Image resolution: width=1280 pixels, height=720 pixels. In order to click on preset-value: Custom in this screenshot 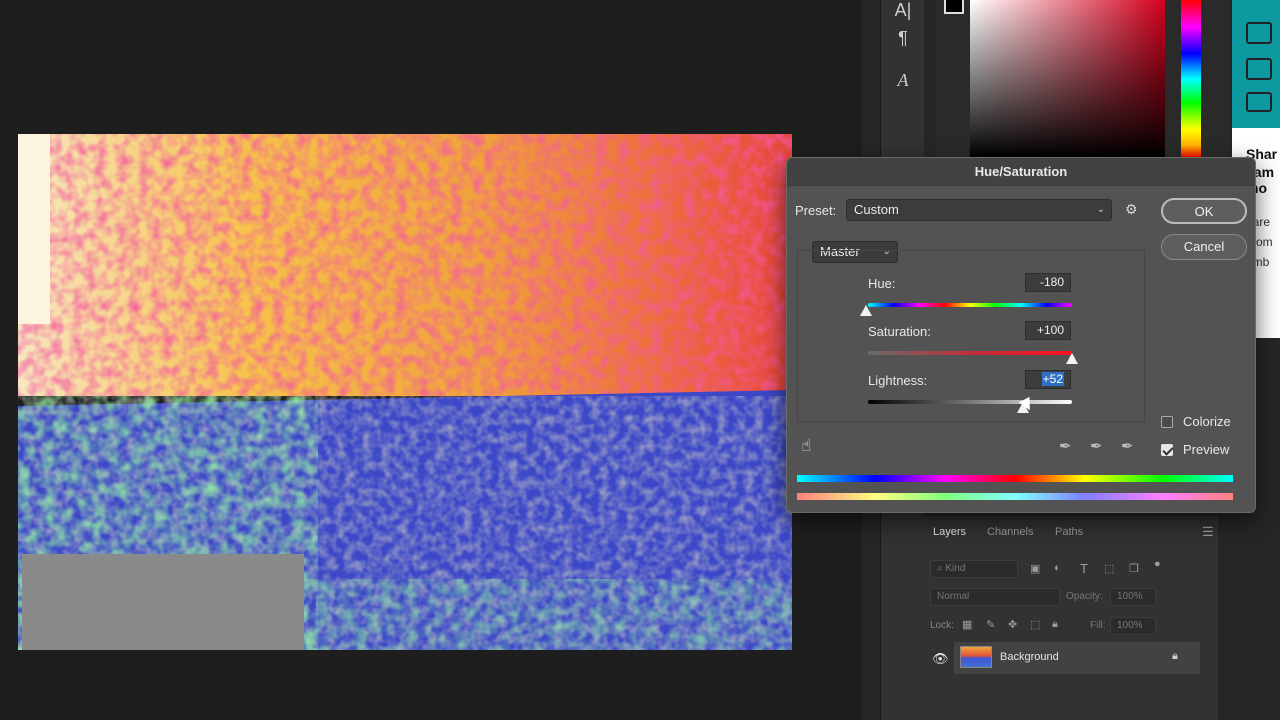, I will do `click(876, 209)`.